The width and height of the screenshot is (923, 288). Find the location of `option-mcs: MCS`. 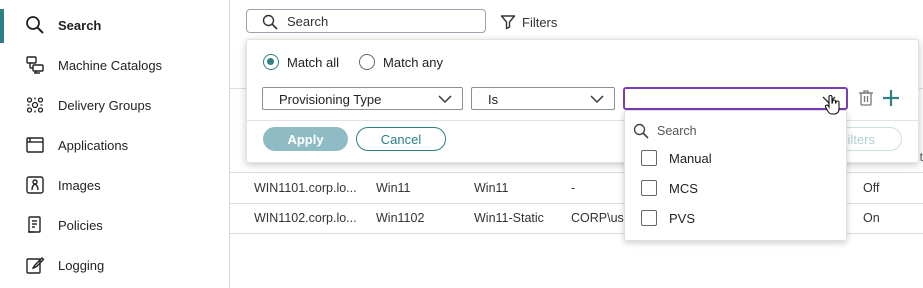

option-mcs: MCS is located at coordinates (669, 188).